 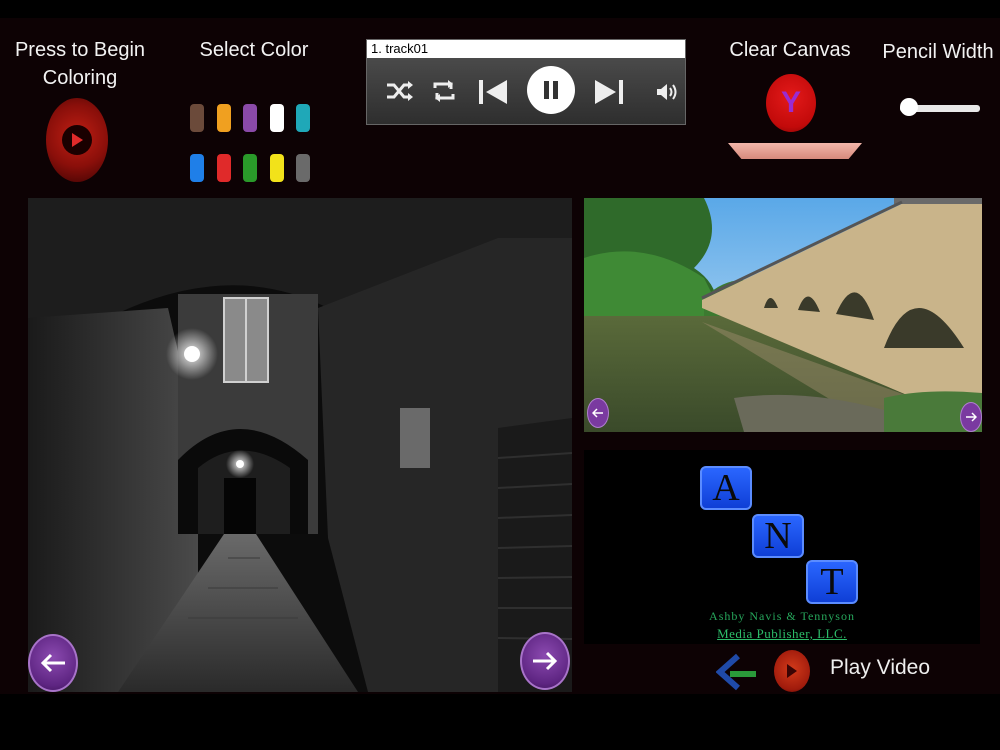 I want to click on clear-canvas-button: Y, so click(x=791, y=103).